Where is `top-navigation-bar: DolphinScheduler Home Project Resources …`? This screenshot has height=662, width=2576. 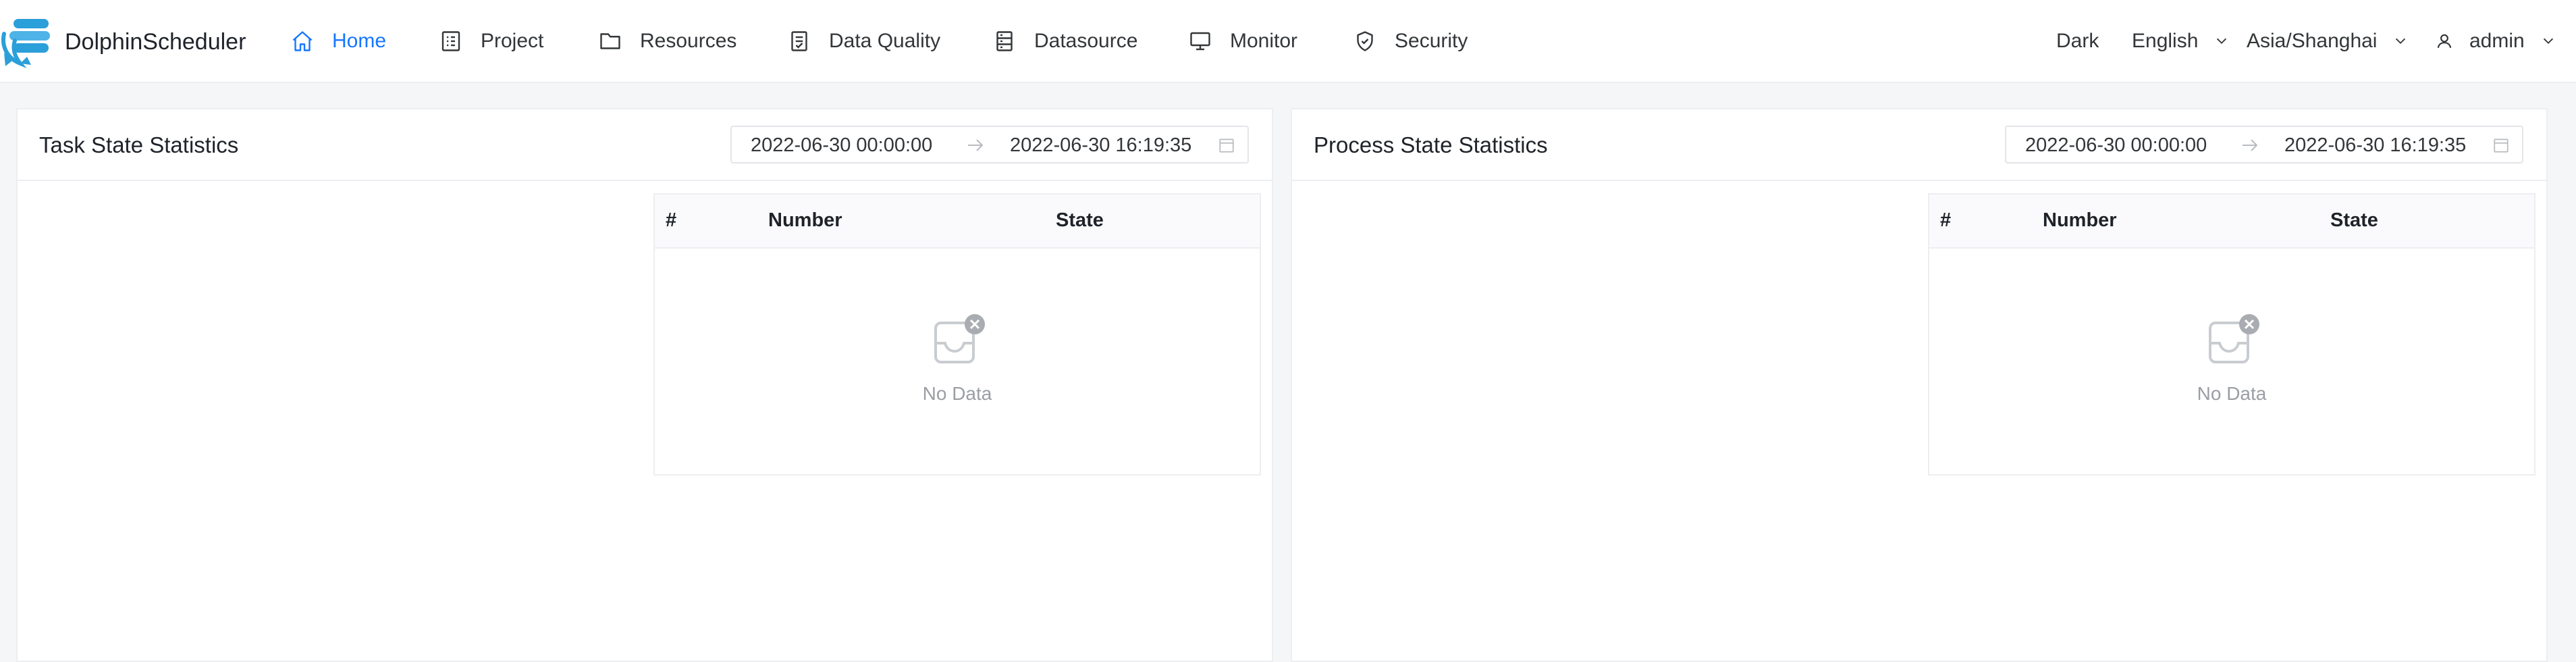
top-navigation-bar: DolphinScheduler Home Project Resources … is located at coordinates (1288, 41).